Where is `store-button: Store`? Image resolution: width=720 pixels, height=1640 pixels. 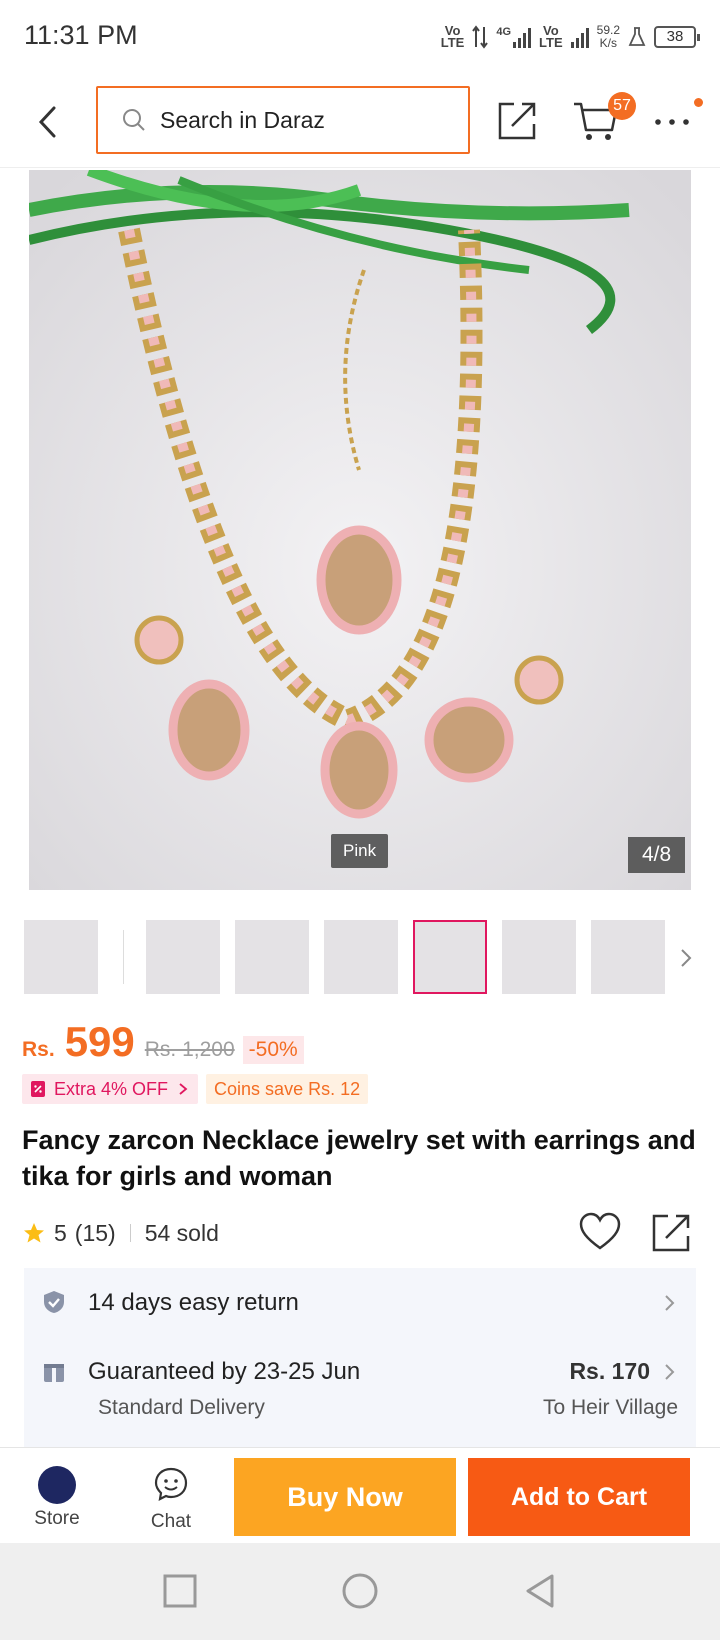
store-button: Store is located at coordinates (57, 1498).